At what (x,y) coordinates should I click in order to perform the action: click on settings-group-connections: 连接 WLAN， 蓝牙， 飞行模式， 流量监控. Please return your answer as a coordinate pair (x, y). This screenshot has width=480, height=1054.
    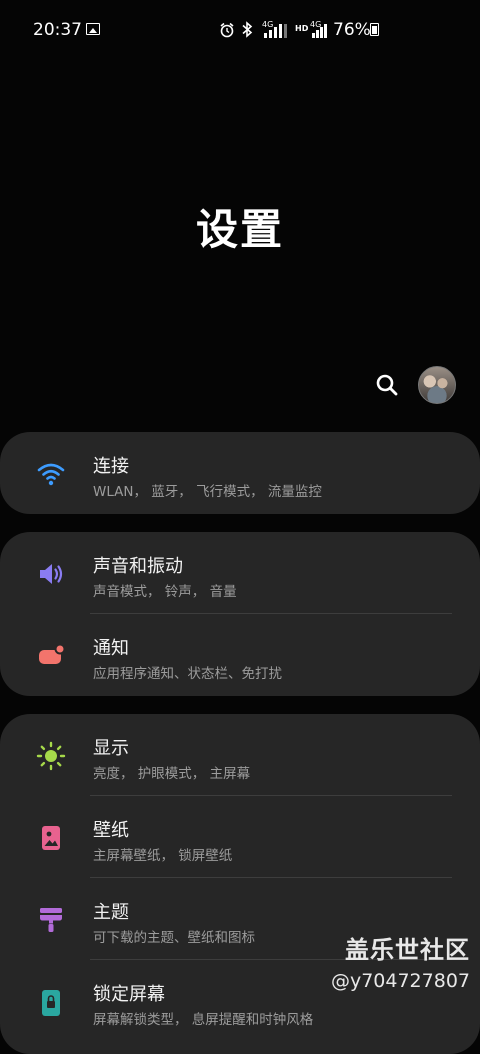
    Looking at the image, I should click on (240, 473).